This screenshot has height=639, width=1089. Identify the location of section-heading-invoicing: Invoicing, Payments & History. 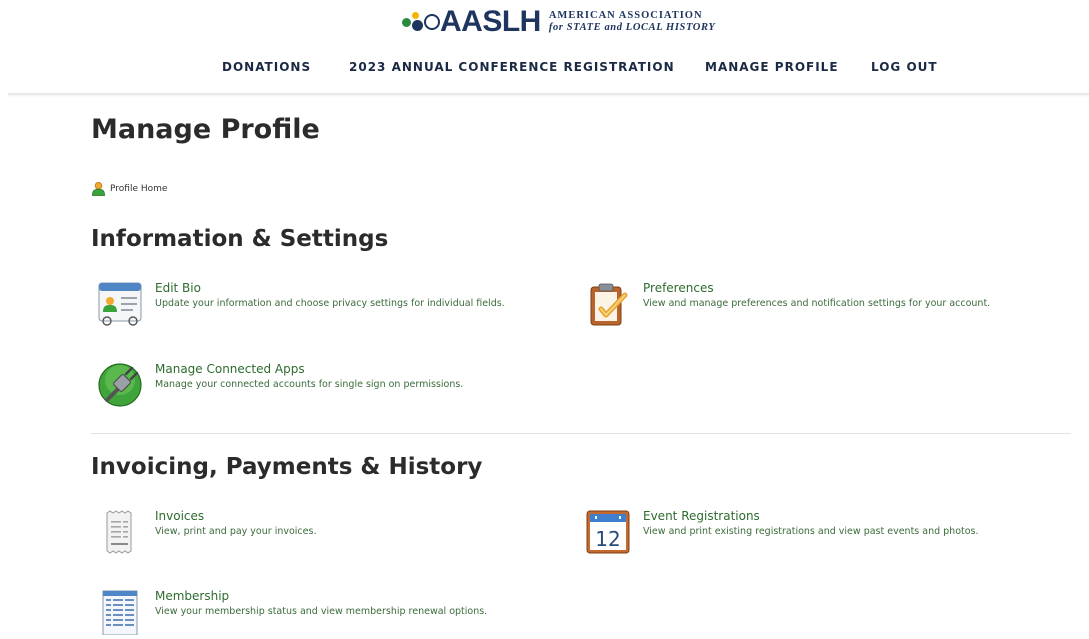
(287, 467).